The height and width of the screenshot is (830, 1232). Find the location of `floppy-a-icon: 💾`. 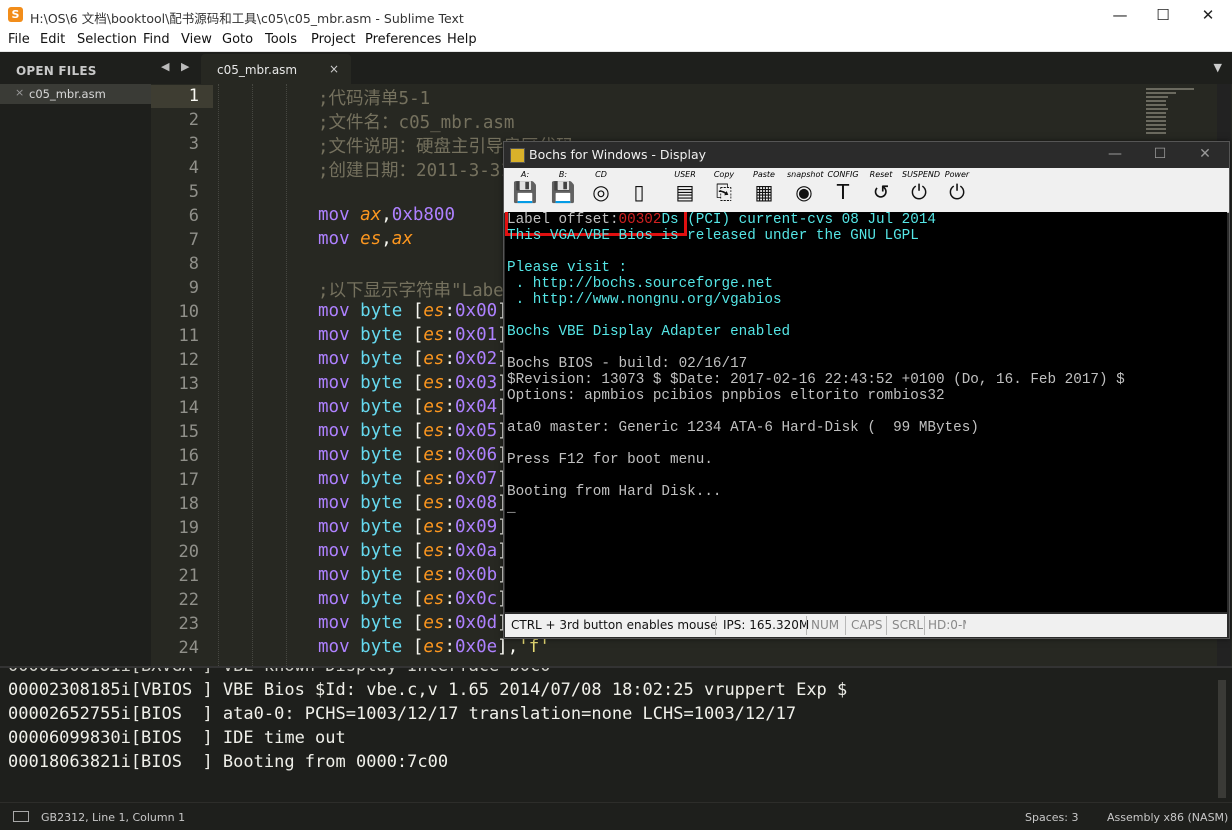

floppy-a-icon: 💾 is located at coordinates (525, 192).